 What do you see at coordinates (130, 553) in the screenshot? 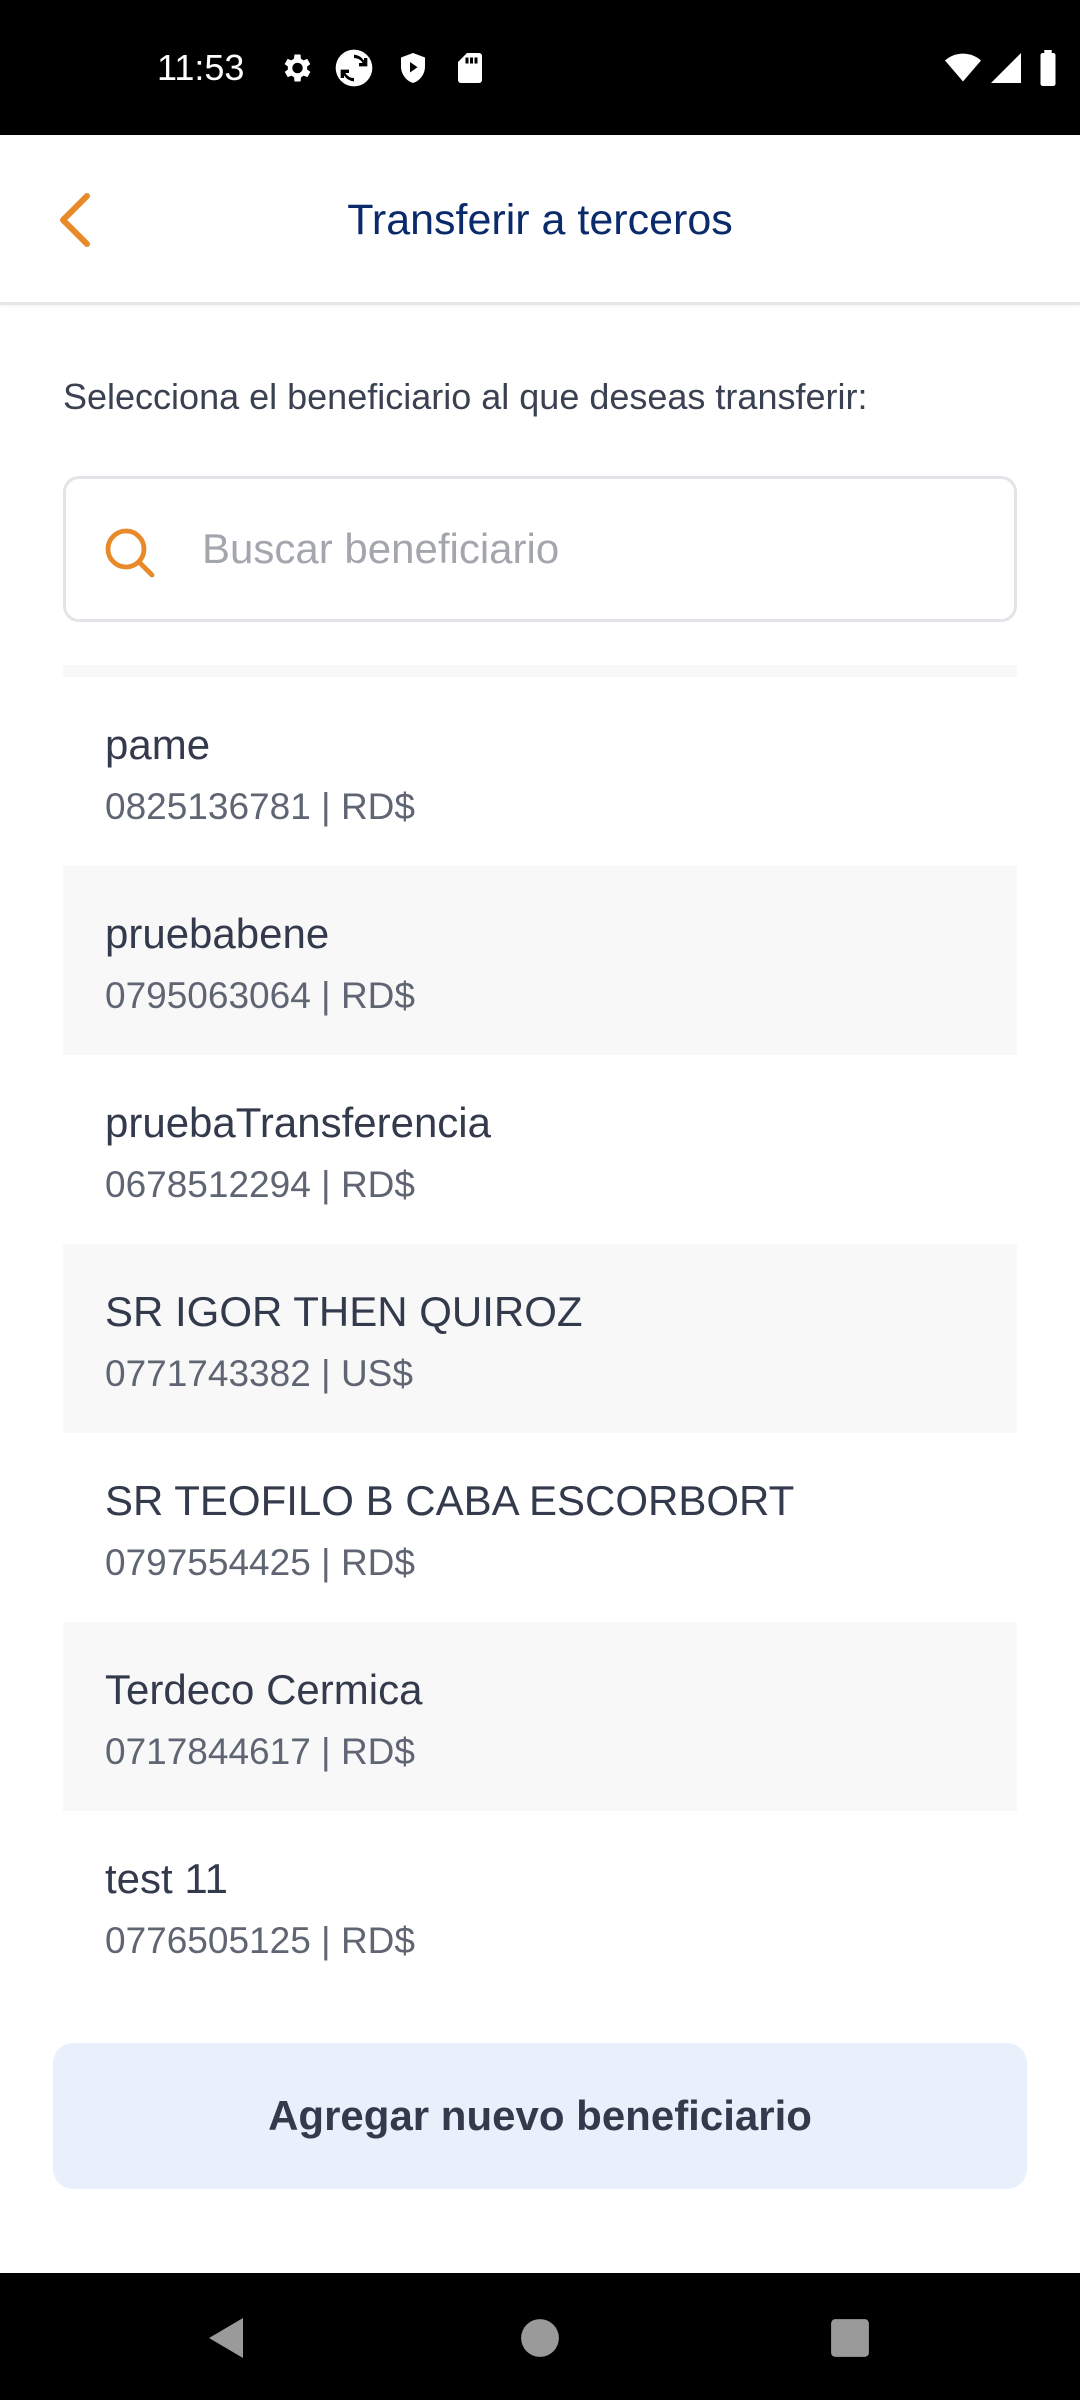
I see `search-icon` at bounding box center [130, 553].